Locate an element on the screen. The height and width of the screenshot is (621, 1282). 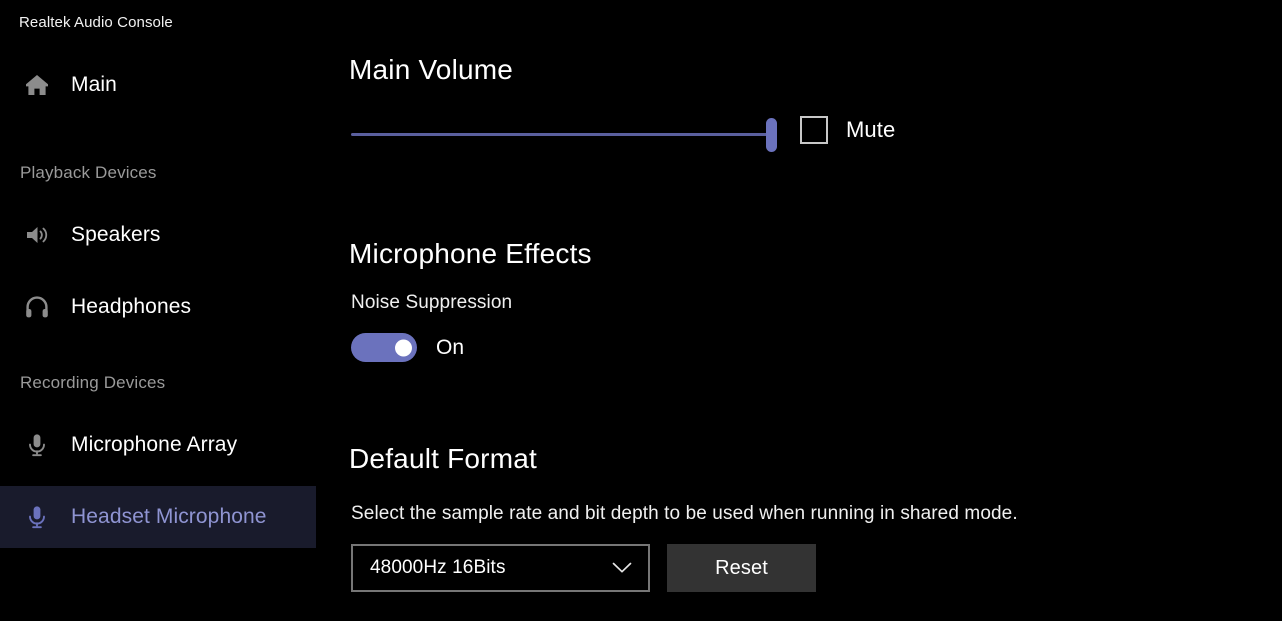
sidebar-item-headset-microphone: Headset Microphone is located at coordinates (158, 517).